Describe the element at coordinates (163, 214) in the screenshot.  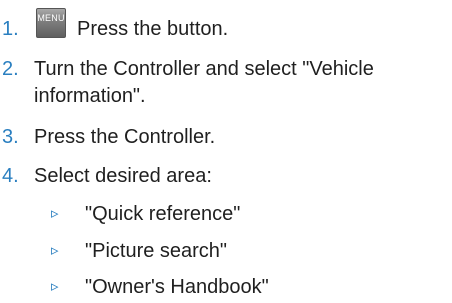
I see `option-label: "Quick reference"` at that location.